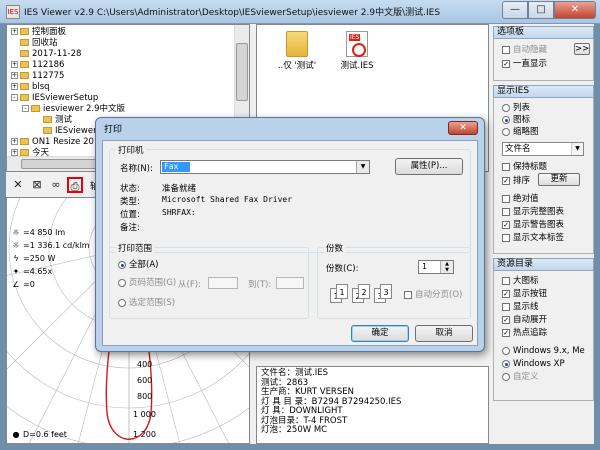 This screenshot has width=600, height=450. Describe the element at coordinates (524, 64) in the screenshot. I see `always-show-checkbox: ✓ 一直显示` at that location.